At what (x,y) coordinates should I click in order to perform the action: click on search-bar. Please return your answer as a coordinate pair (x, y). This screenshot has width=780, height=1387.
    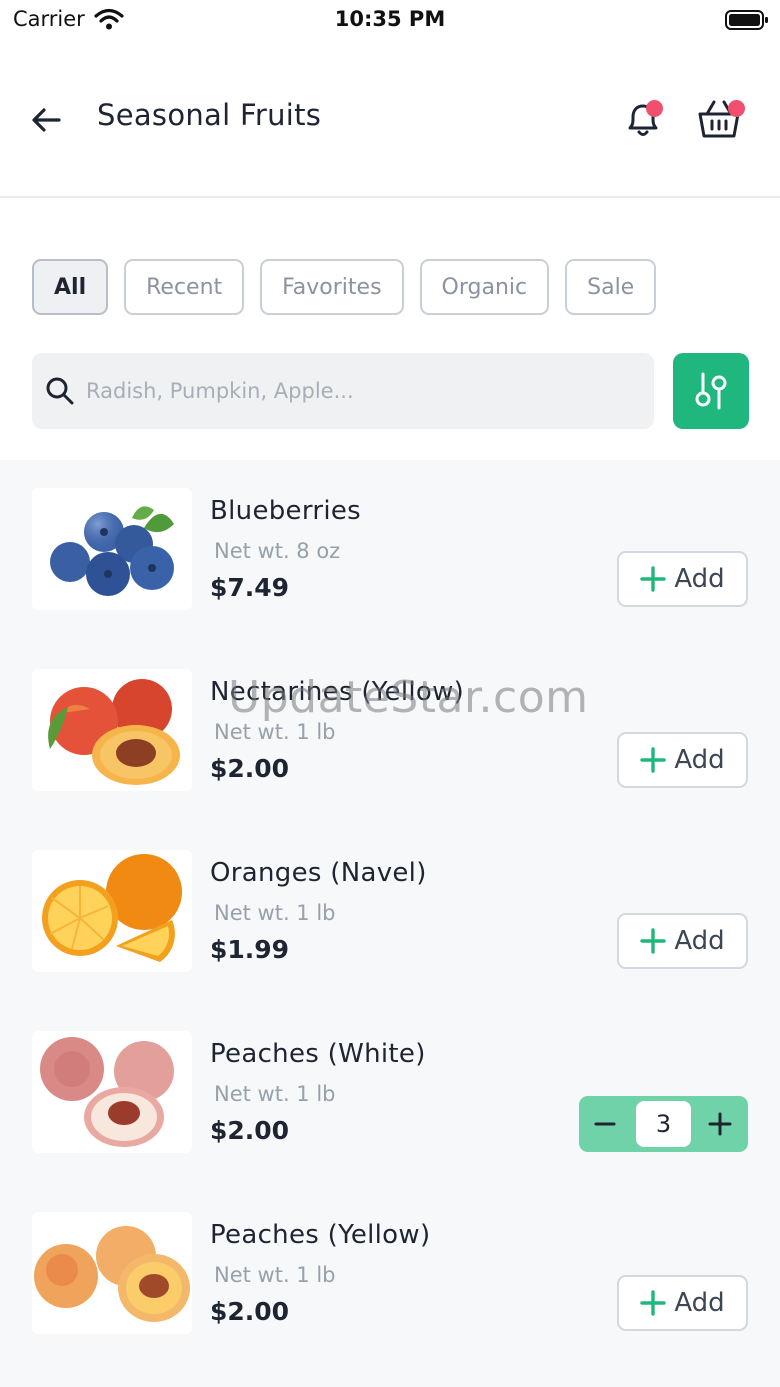
    Looking at the image, I should click on (343, 391).